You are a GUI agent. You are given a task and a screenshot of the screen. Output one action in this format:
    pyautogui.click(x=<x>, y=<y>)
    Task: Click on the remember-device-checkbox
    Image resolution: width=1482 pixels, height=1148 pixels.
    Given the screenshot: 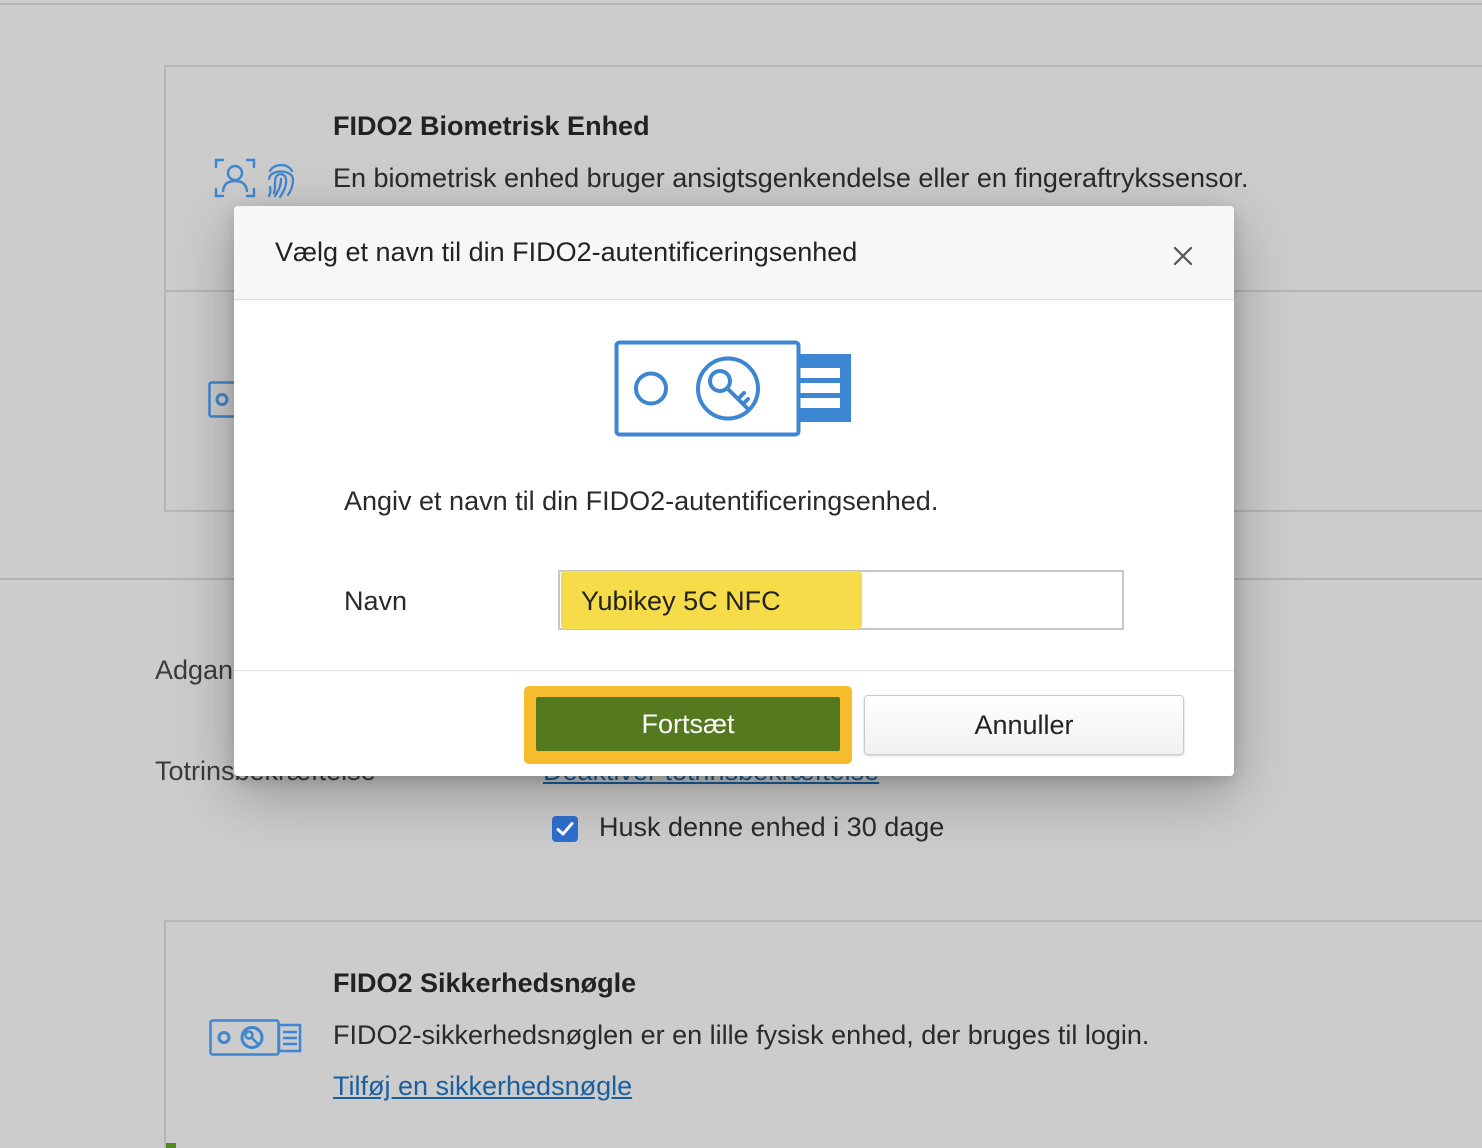 What is the action you would take?
    pyautogui.click(x=565, y=829)
    